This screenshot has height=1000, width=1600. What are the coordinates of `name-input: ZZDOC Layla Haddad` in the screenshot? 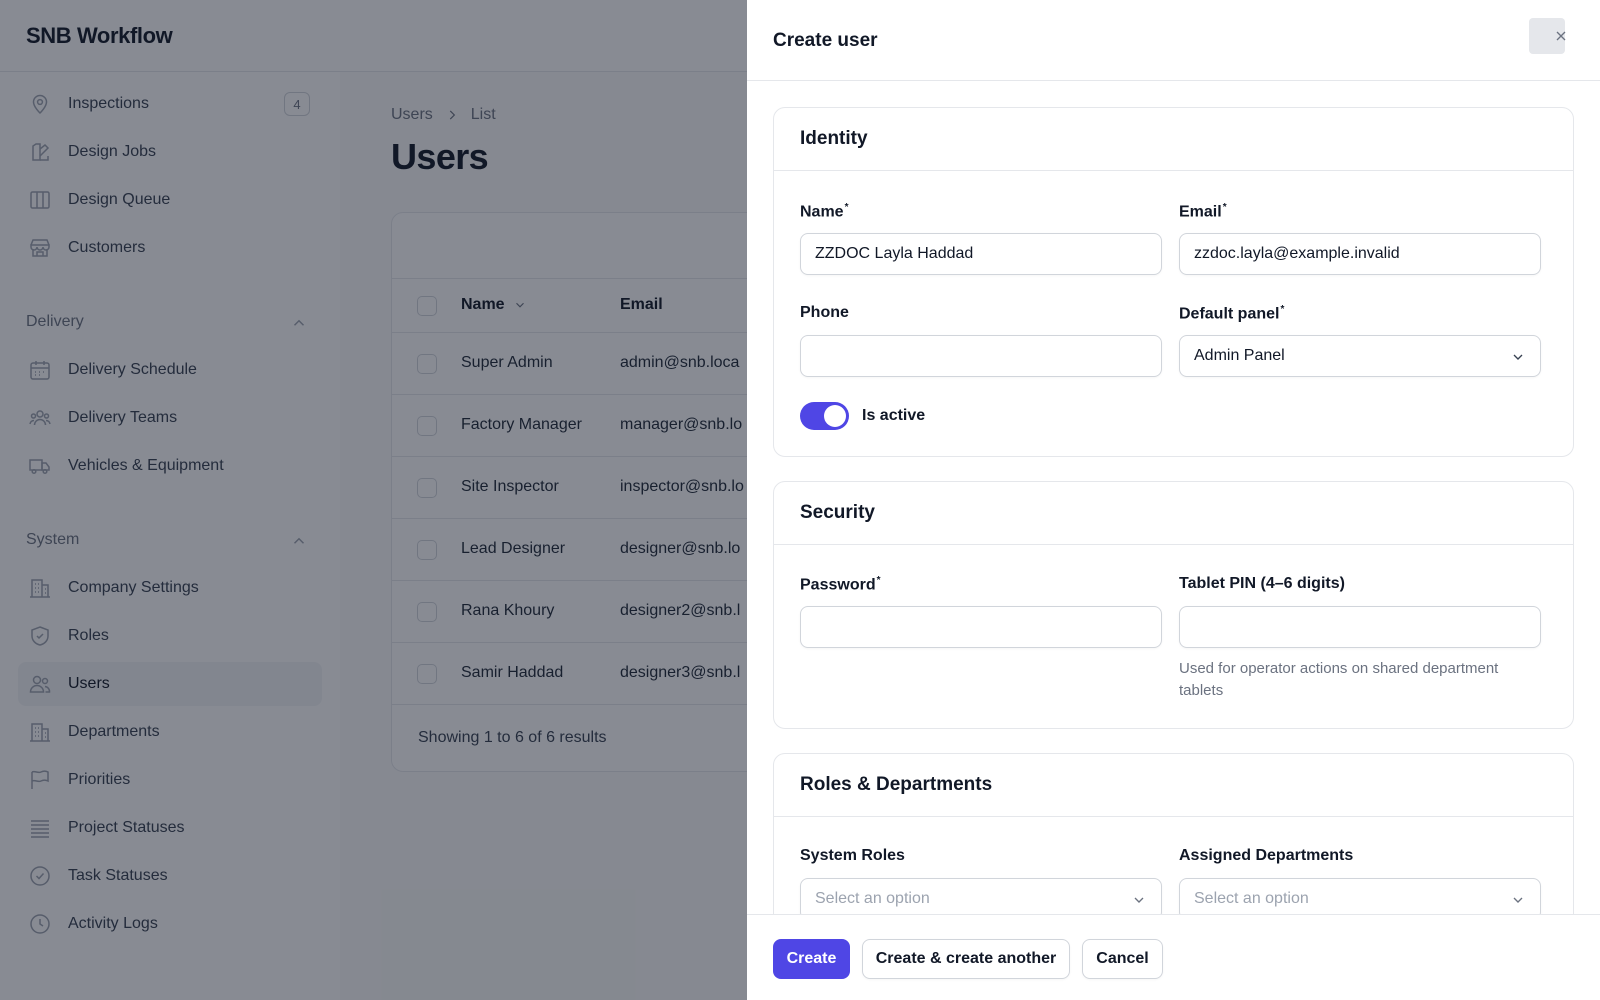 It's located at (981, 254).